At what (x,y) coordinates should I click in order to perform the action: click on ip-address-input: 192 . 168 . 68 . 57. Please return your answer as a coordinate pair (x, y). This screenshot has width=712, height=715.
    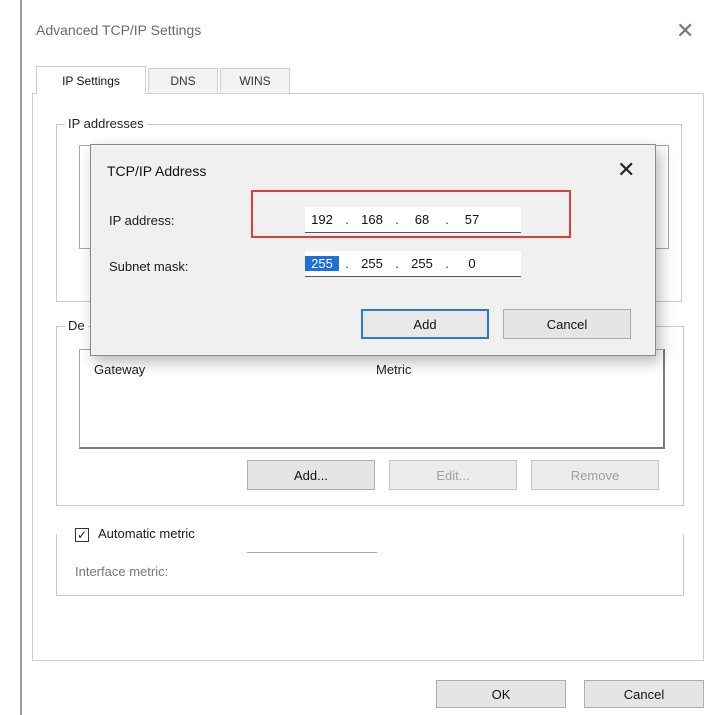
    Looking at the image, I should click on (413, 220).